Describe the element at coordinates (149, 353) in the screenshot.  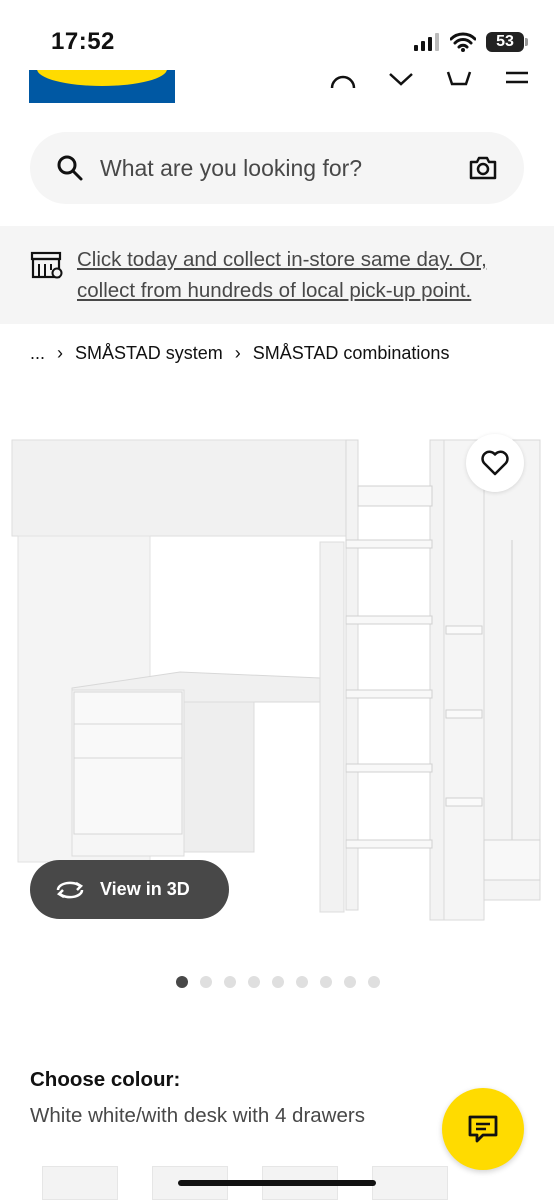
I see `breadcrumb-item-system: SMÅSTAD system` at that location.